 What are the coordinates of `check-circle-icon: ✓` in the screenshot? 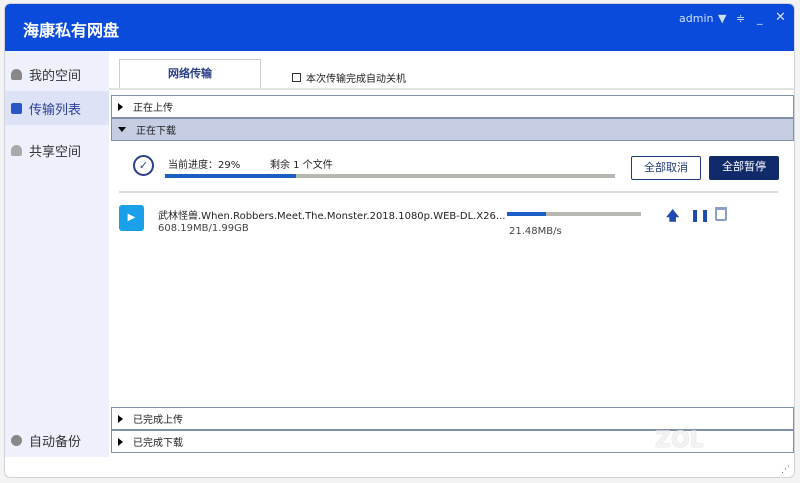 It's located at (143, 165).